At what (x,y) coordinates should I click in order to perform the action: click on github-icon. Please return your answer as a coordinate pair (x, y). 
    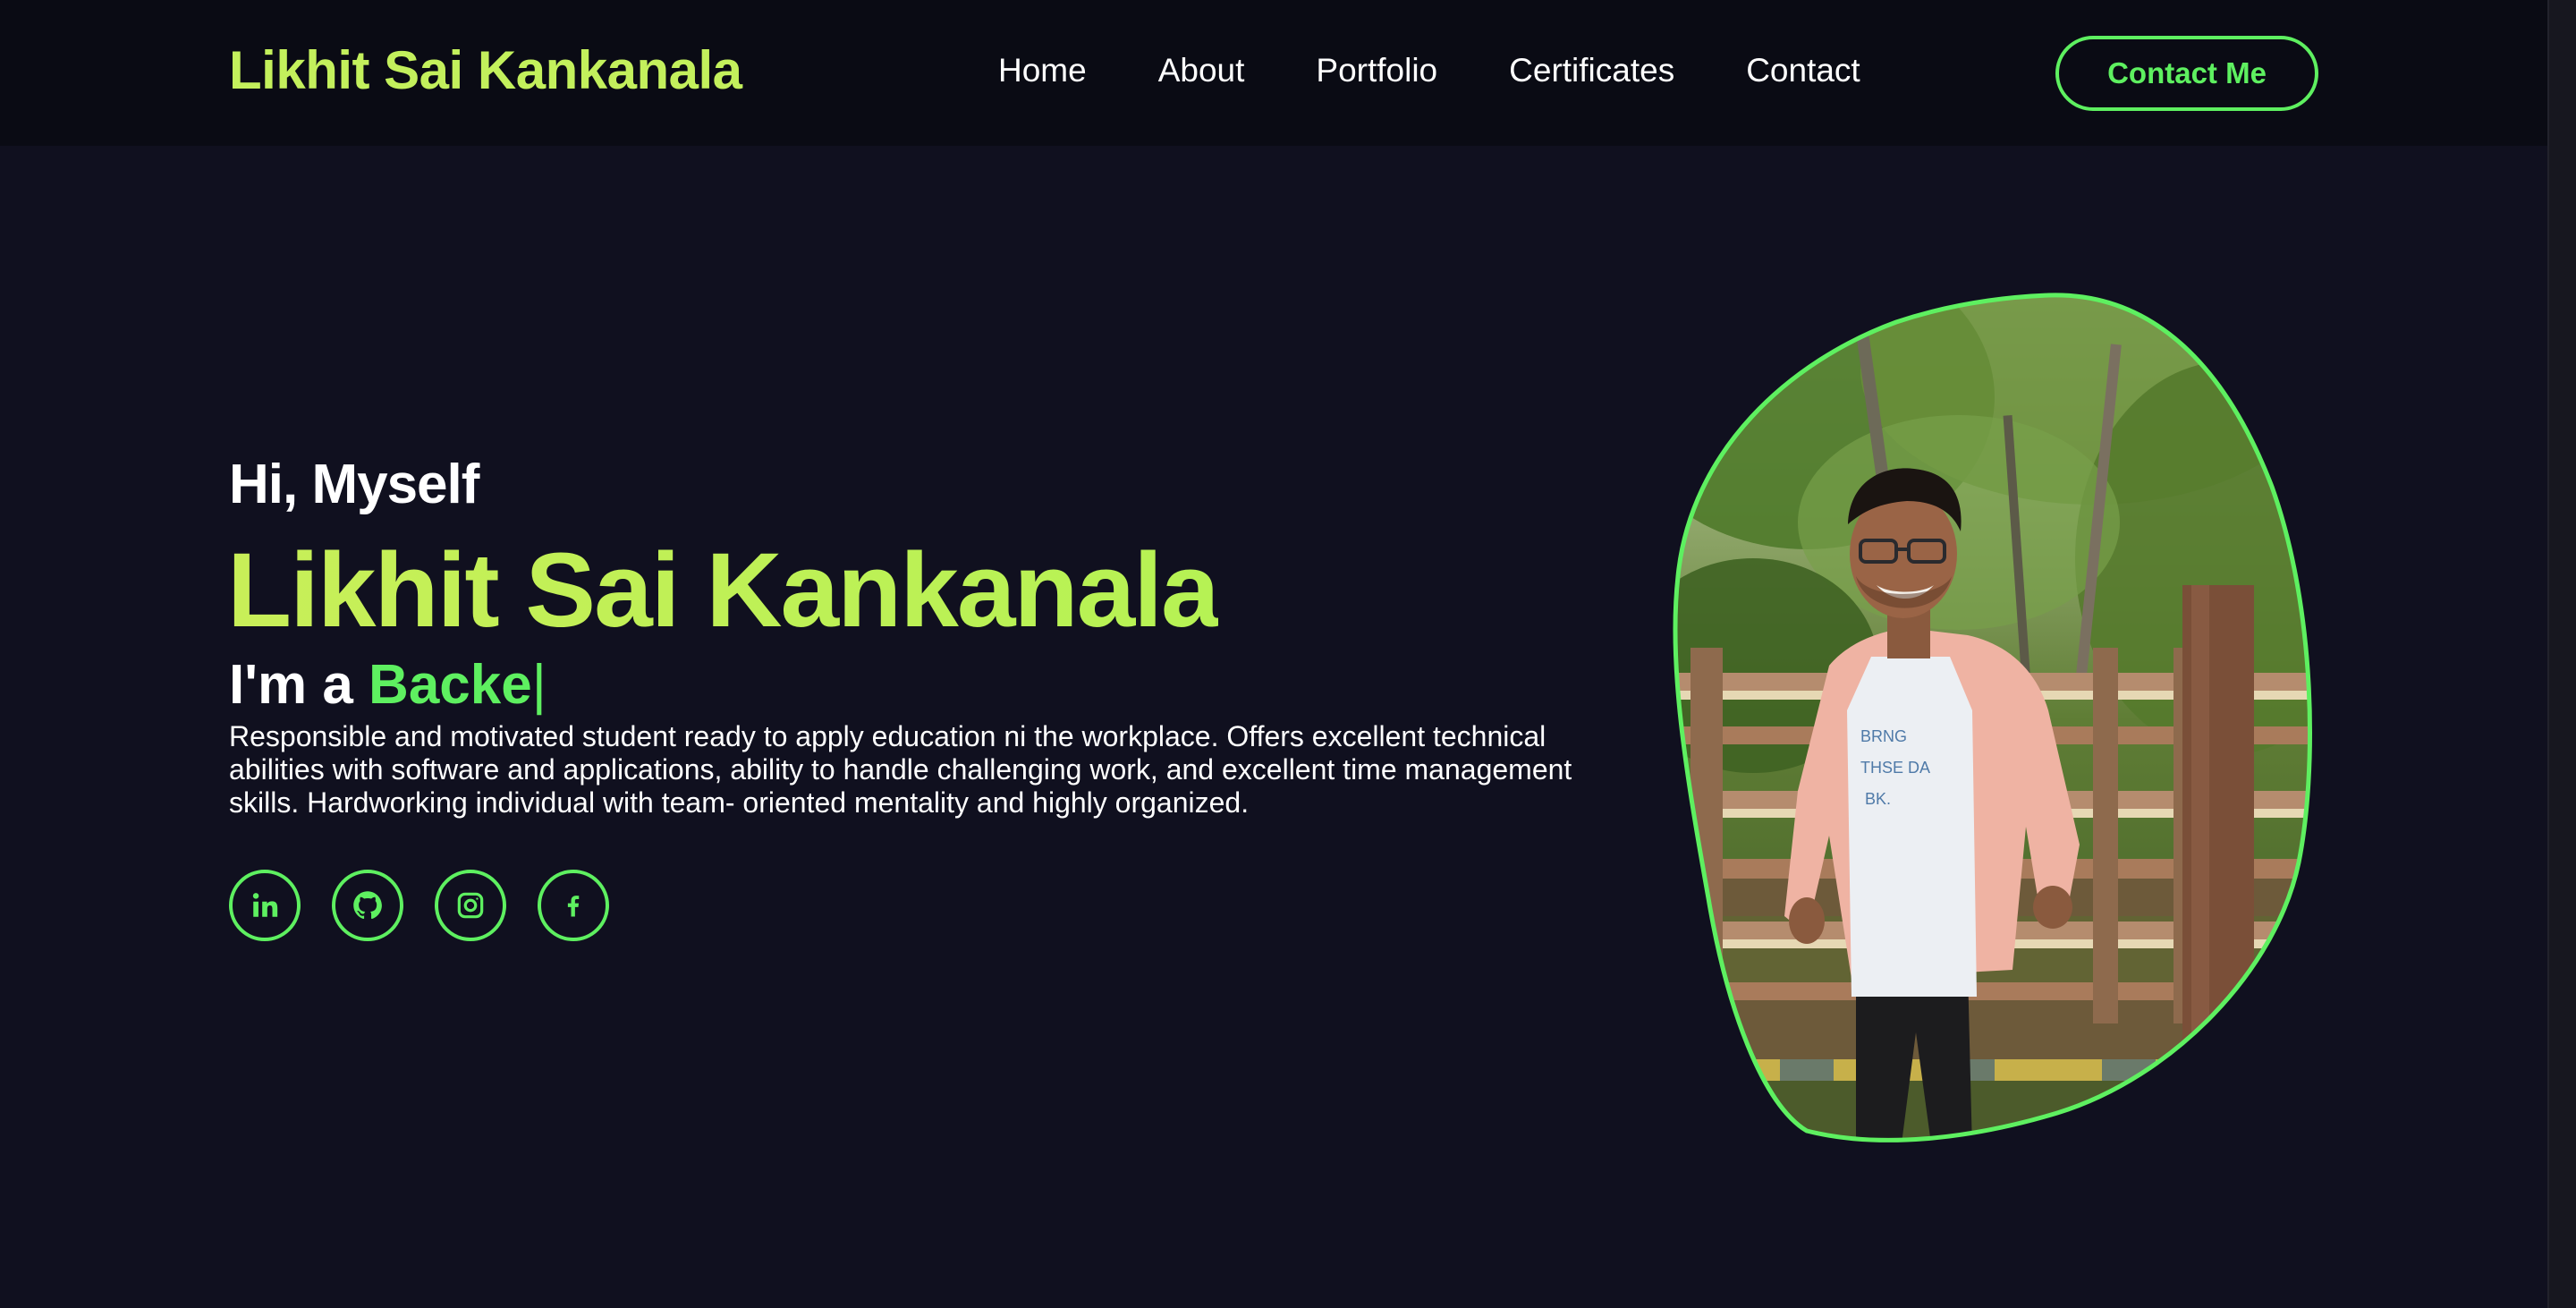
    Looking at the image, I should click on (368, 905).